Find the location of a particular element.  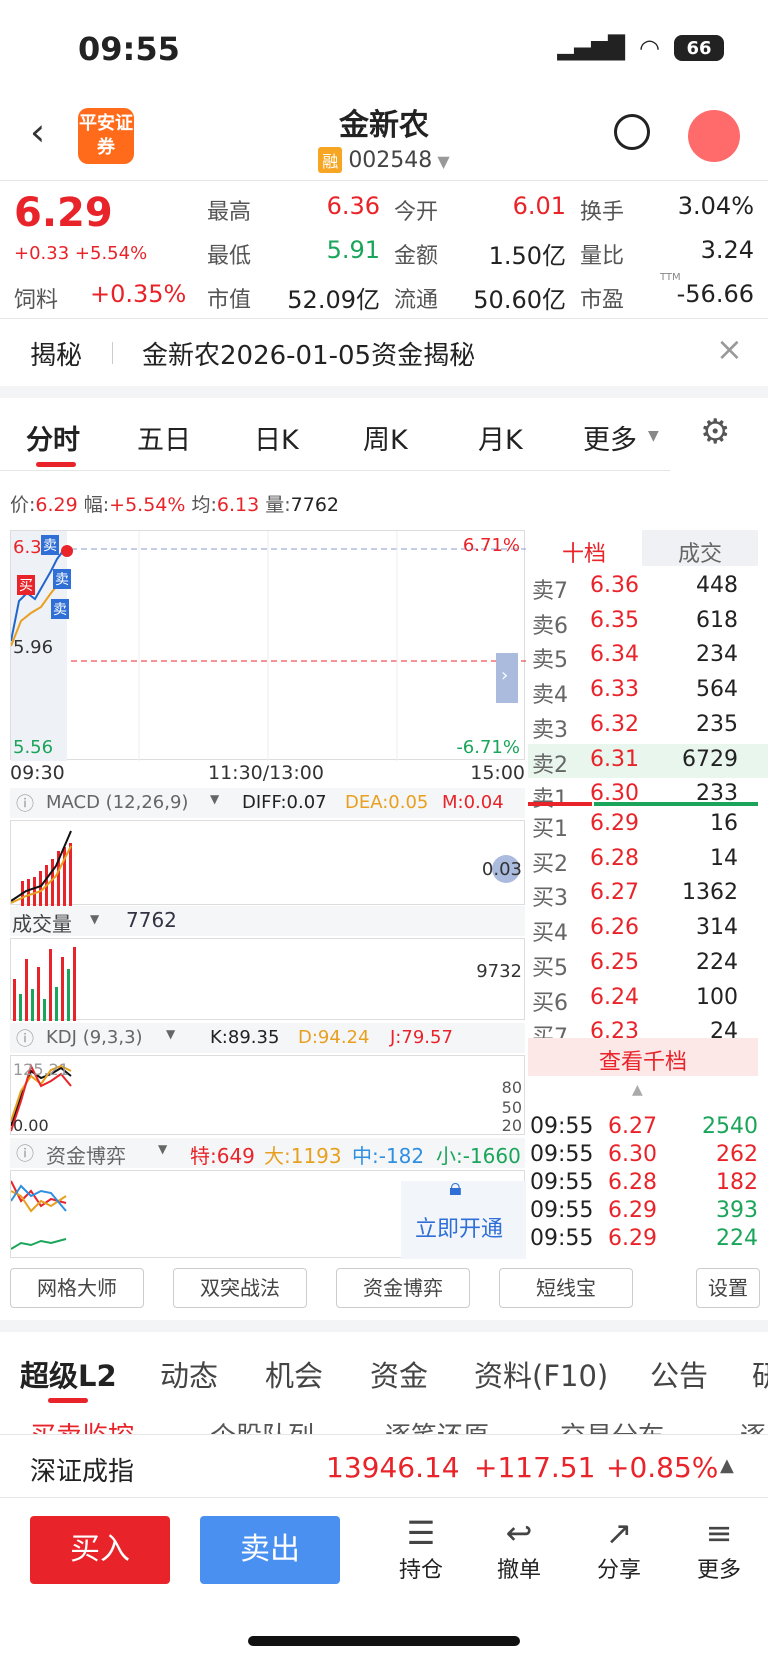

ask-volume: 234 is located at coordinates (717, 655).